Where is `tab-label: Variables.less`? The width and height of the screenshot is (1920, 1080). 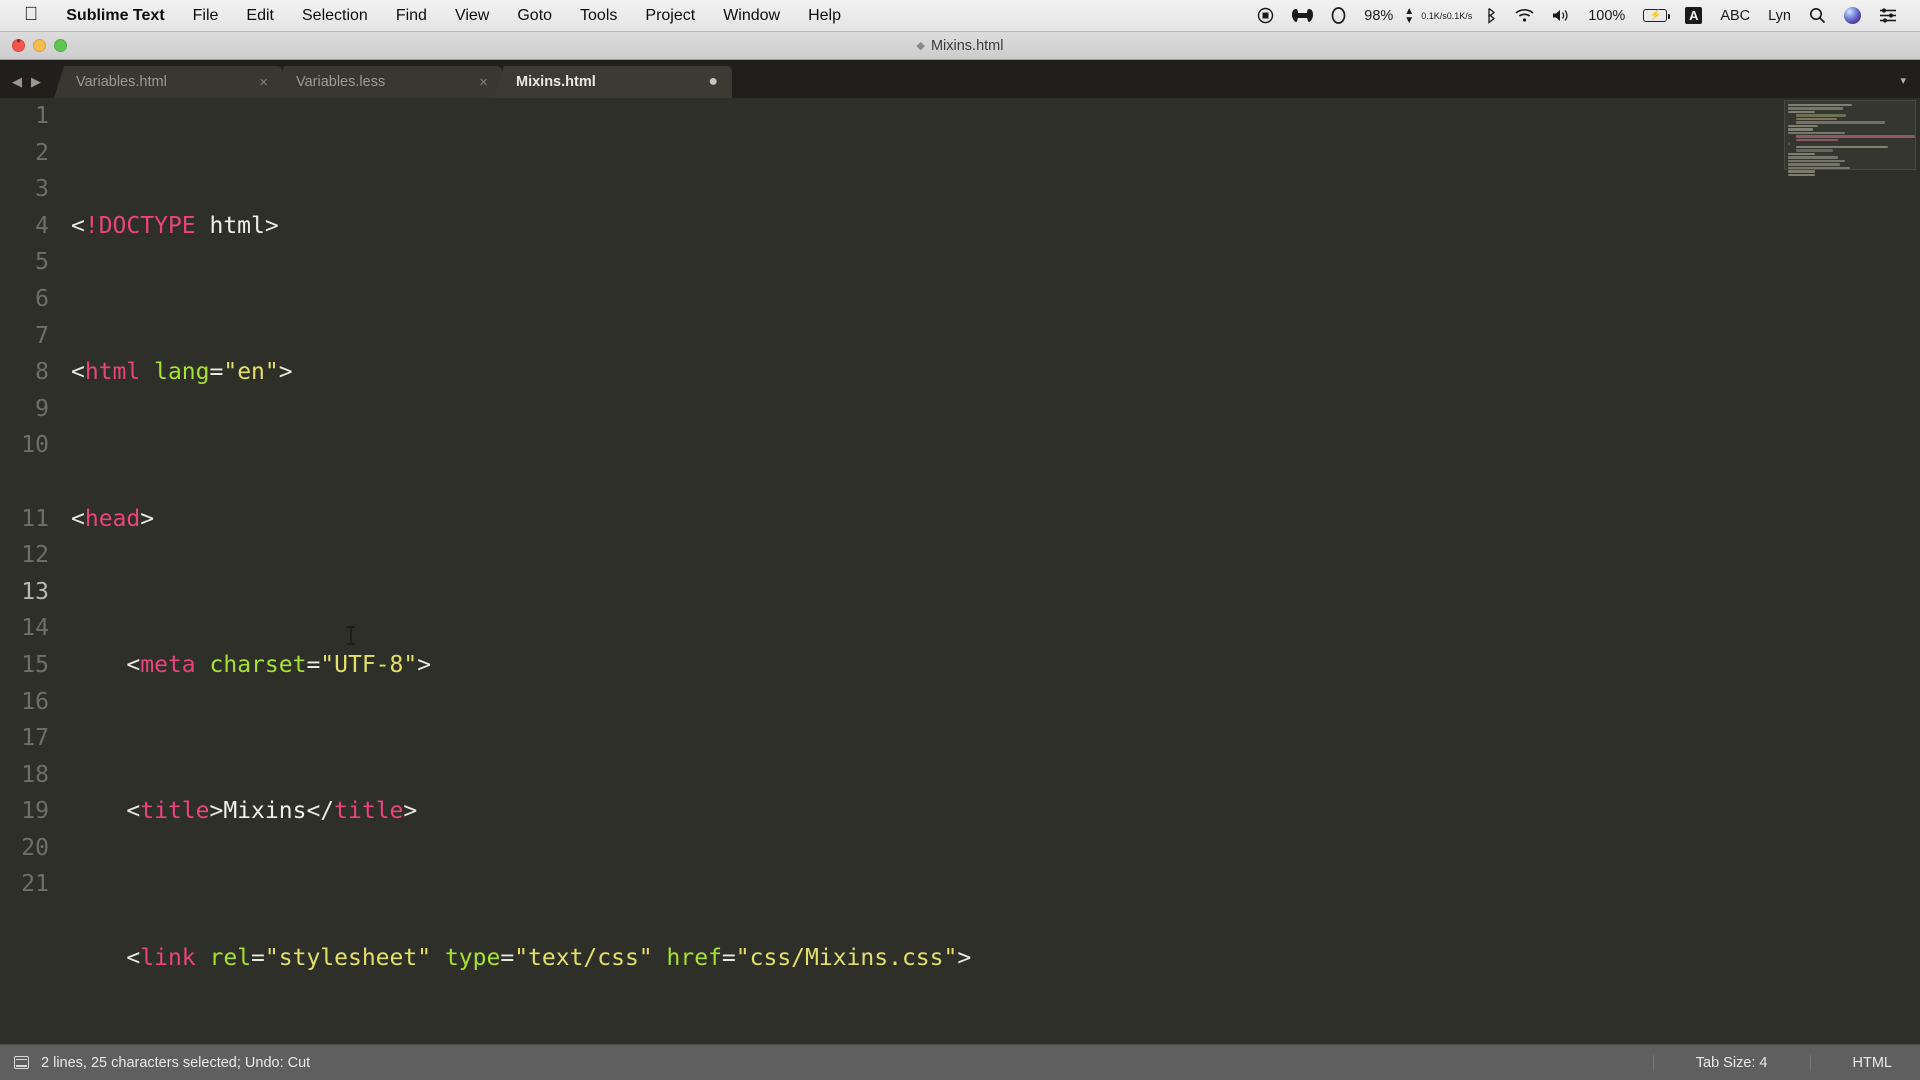
tab-label: Variables.less is located at coordinates (341, 82).